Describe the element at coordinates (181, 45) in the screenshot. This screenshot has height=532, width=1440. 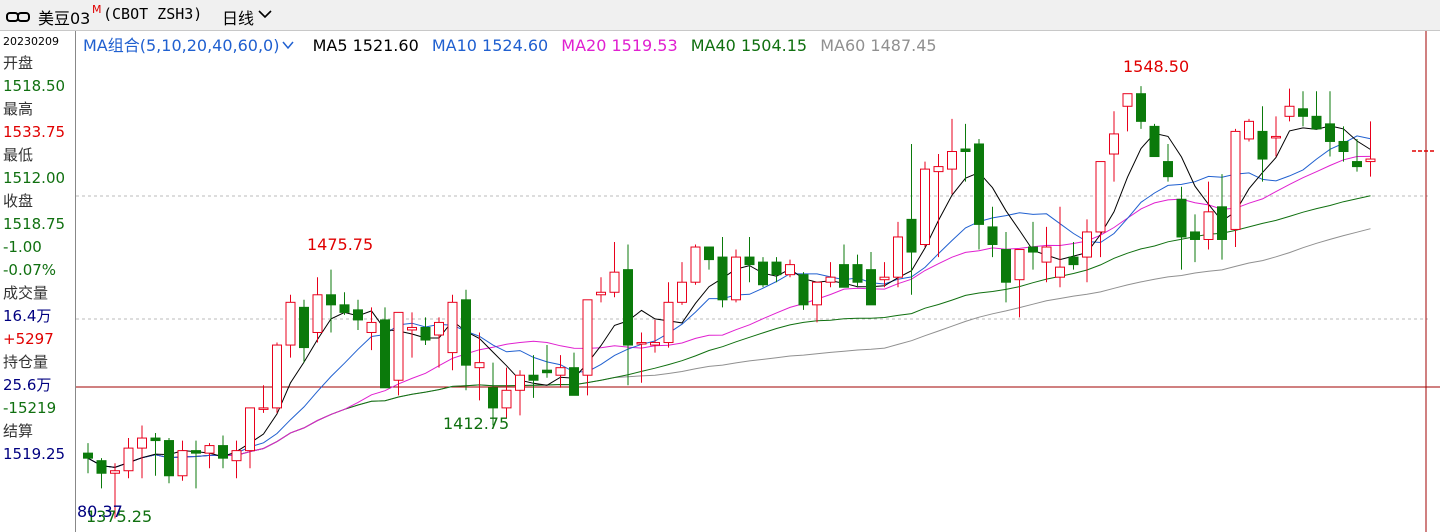
I see `ma-combo-selector: MA组合(5,10,20,40,60,0)` at that location.